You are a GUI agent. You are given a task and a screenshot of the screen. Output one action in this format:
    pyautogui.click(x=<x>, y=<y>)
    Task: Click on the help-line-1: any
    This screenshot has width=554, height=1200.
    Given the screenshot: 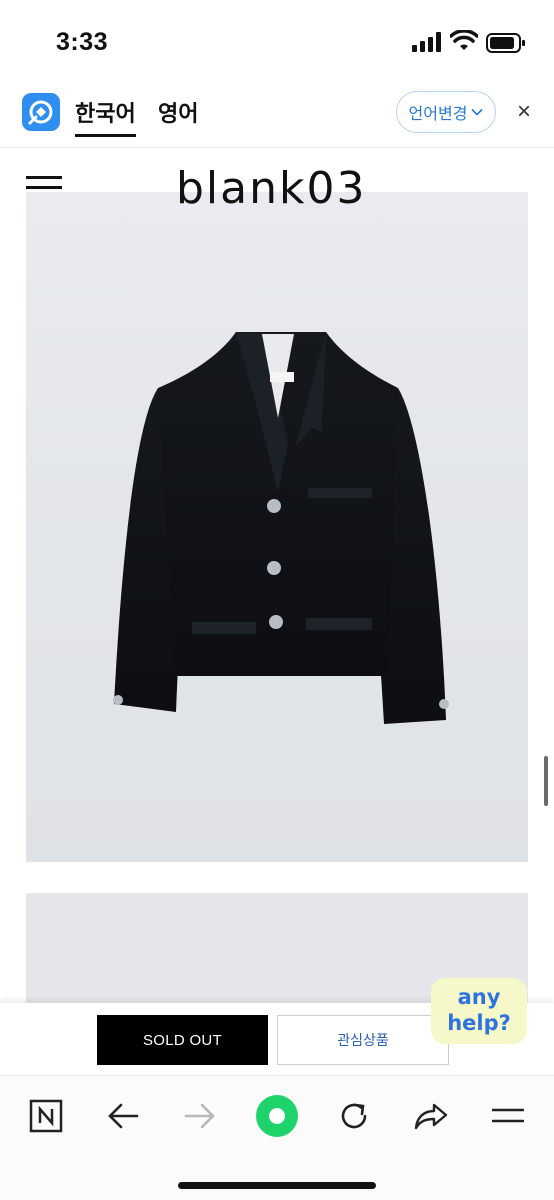 What is the action you would take?
    pyautogui.click(x=479, y=997)
    